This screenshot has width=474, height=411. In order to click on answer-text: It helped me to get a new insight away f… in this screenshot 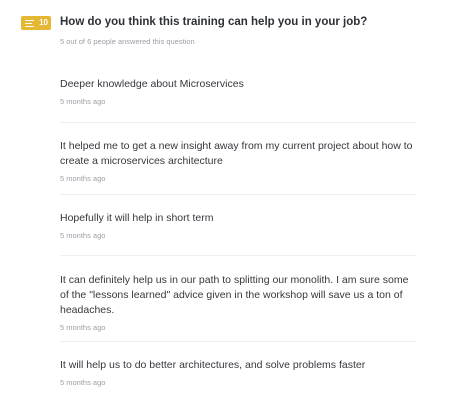, I will do `click(236, 153)`.